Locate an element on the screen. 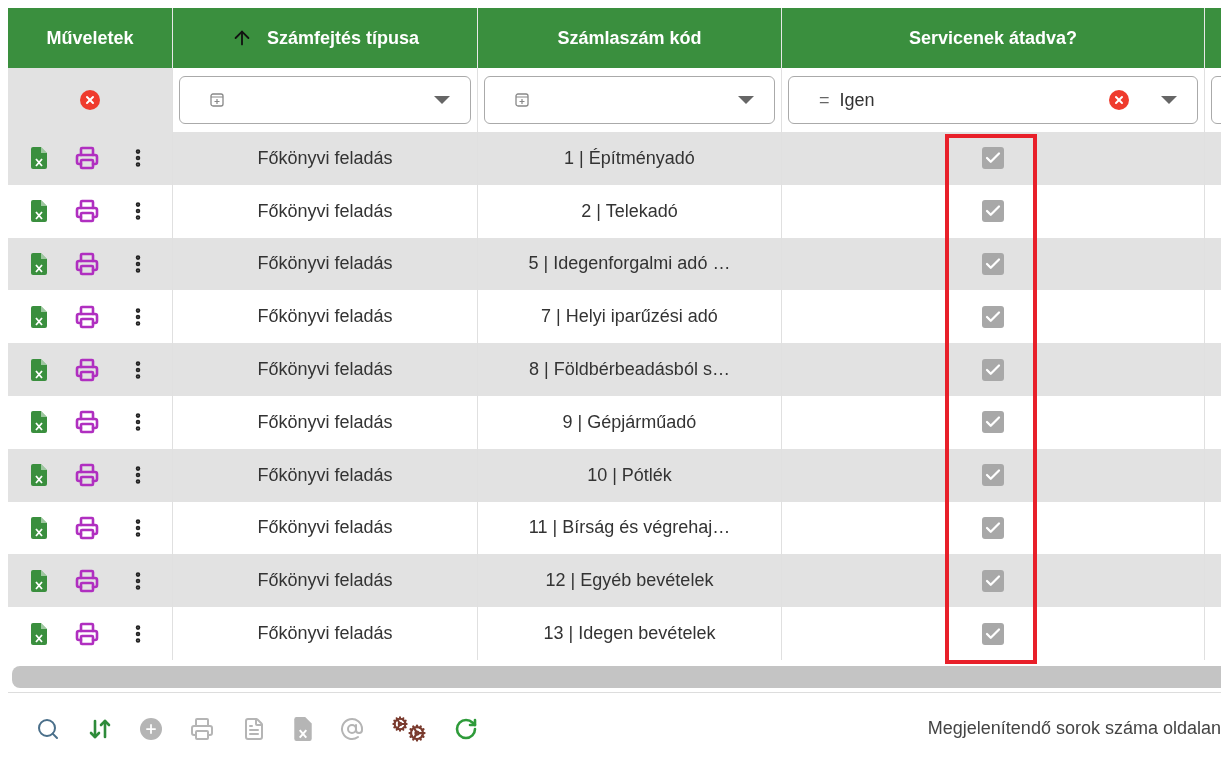  page-size-label: Megjelenítendő sorok száma oldalan is located at coordinates (1074, 729).